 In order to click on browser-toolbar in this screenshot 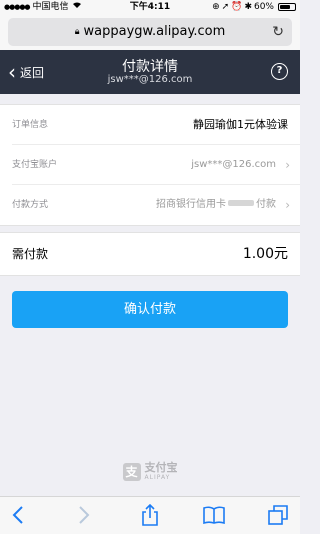, I will do `click(150, 515)`.